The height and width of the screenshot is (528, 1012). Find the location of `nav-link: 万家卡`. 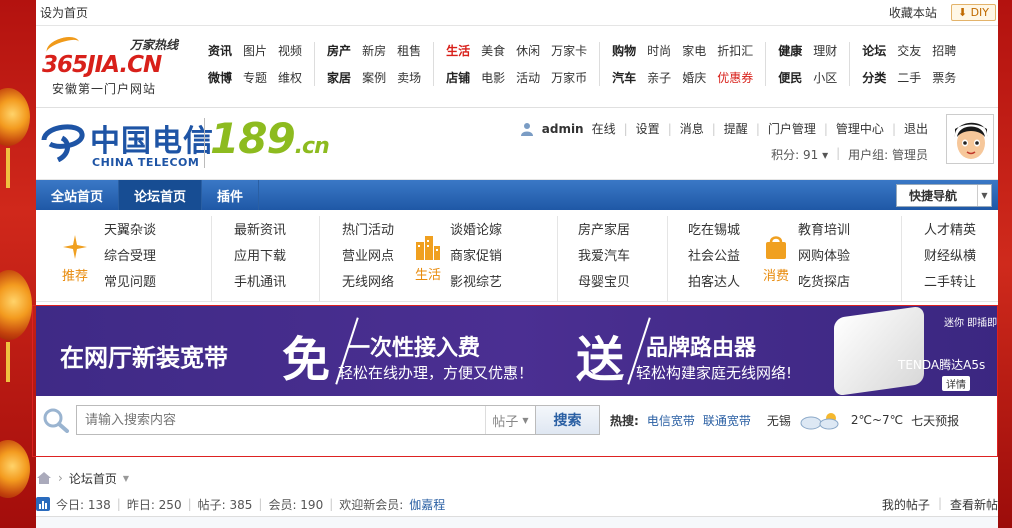

nav-link: 万家卡 is located at coordinates (569, 50).